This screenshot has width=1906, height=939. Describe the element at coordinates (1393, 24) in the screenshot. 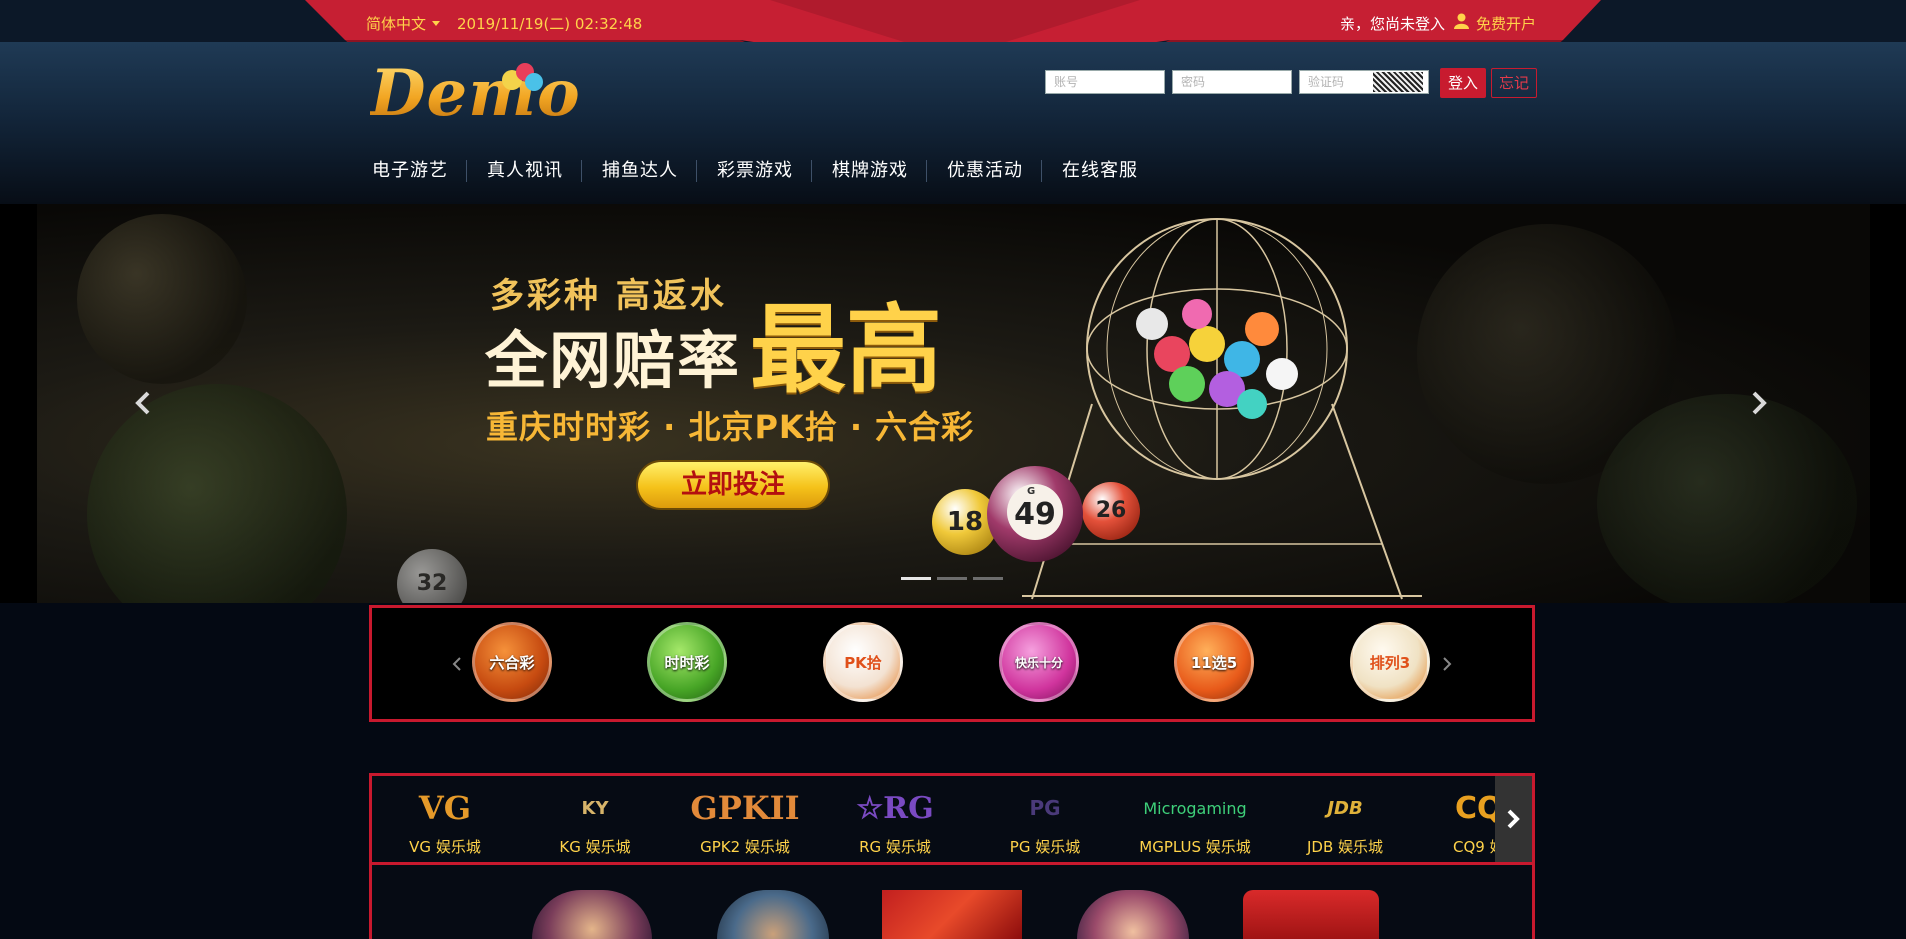

I see `login-status-text: 亲，您尚未登入` at that location.